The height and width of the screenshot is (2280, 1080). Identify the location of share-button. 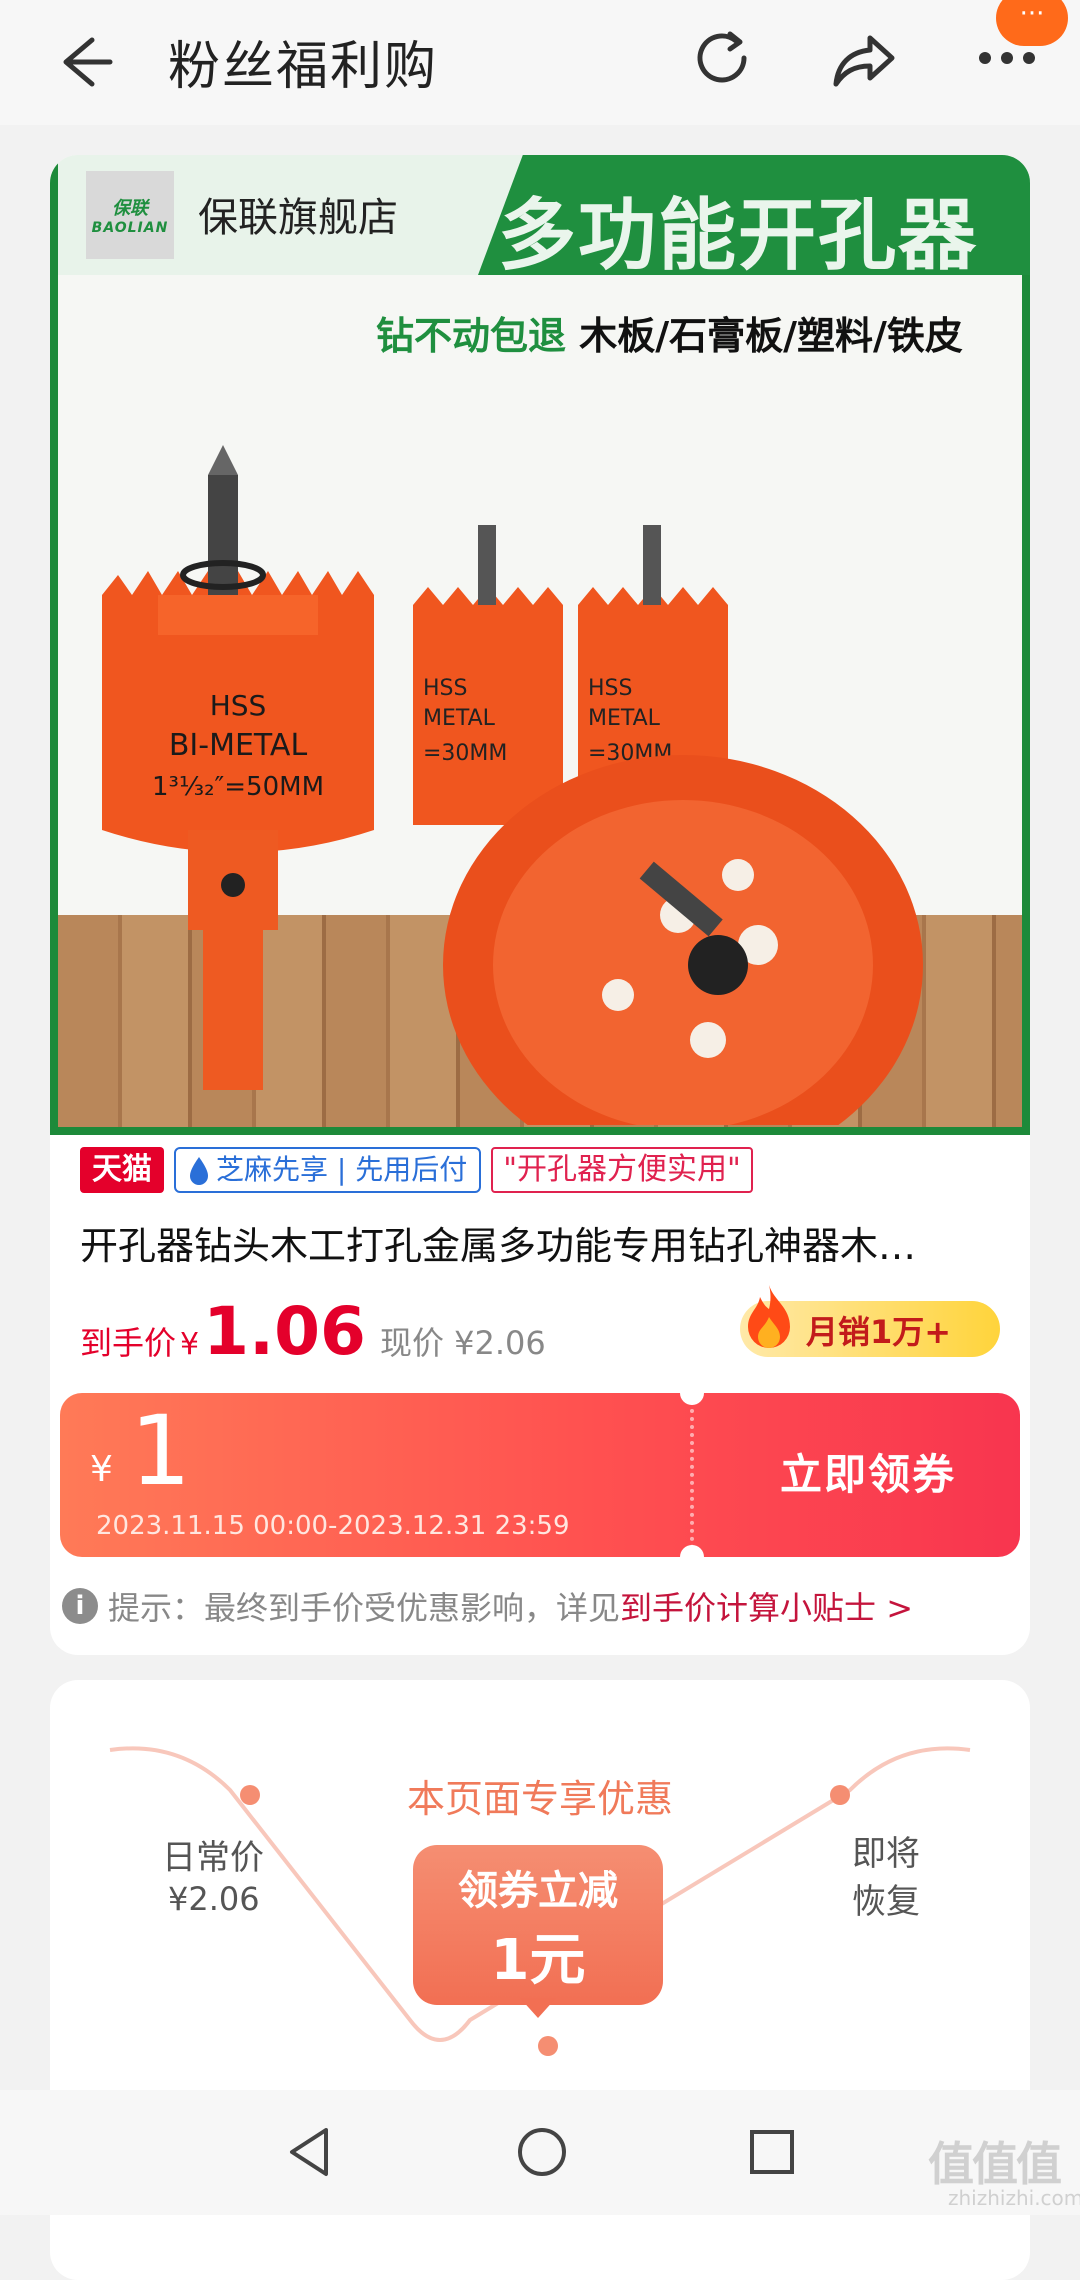
(864, 60).